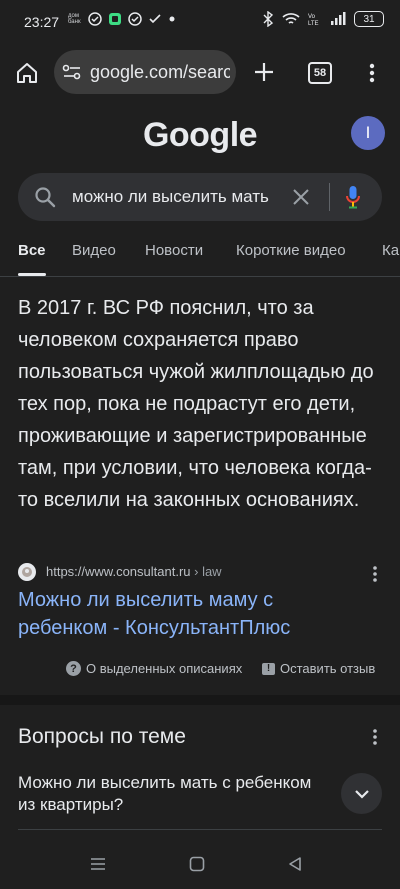 The image size is (400, 889). I want to click on feedback-link: ! Оставить отзыв, so click(318, 668).